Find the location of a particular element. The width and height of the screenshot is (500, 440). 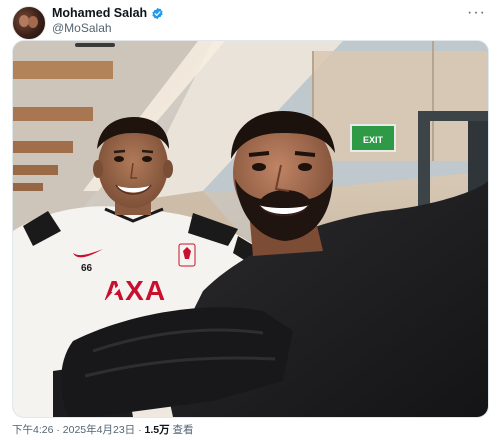

tweet-header: Mohamed Salah @MoSalah ··· is located at coordinates (250, 22).